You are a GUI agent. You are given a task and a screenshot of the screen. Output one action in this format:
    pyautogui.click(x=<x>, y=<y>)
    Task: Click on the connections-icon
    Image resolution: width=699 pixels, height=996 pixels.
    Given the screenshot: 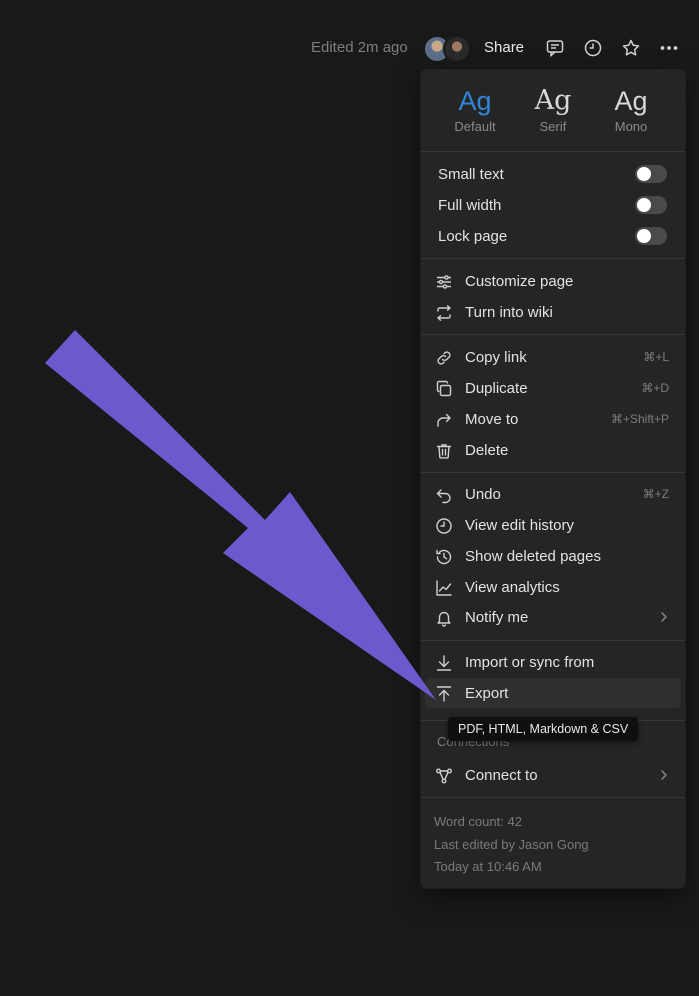 What is the action you would take?
    pyautogui.click(x=444, y=776)
    